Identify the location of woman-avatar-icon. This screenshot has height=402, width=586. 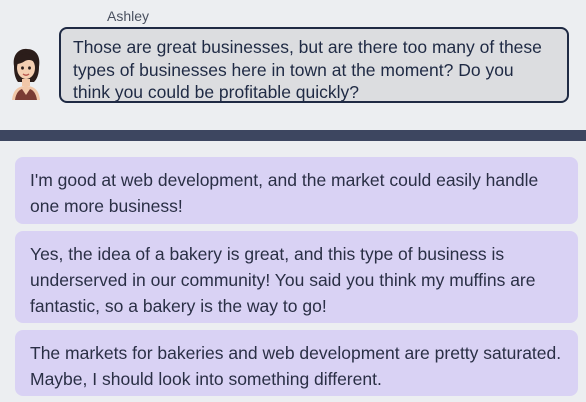
(26, 73).